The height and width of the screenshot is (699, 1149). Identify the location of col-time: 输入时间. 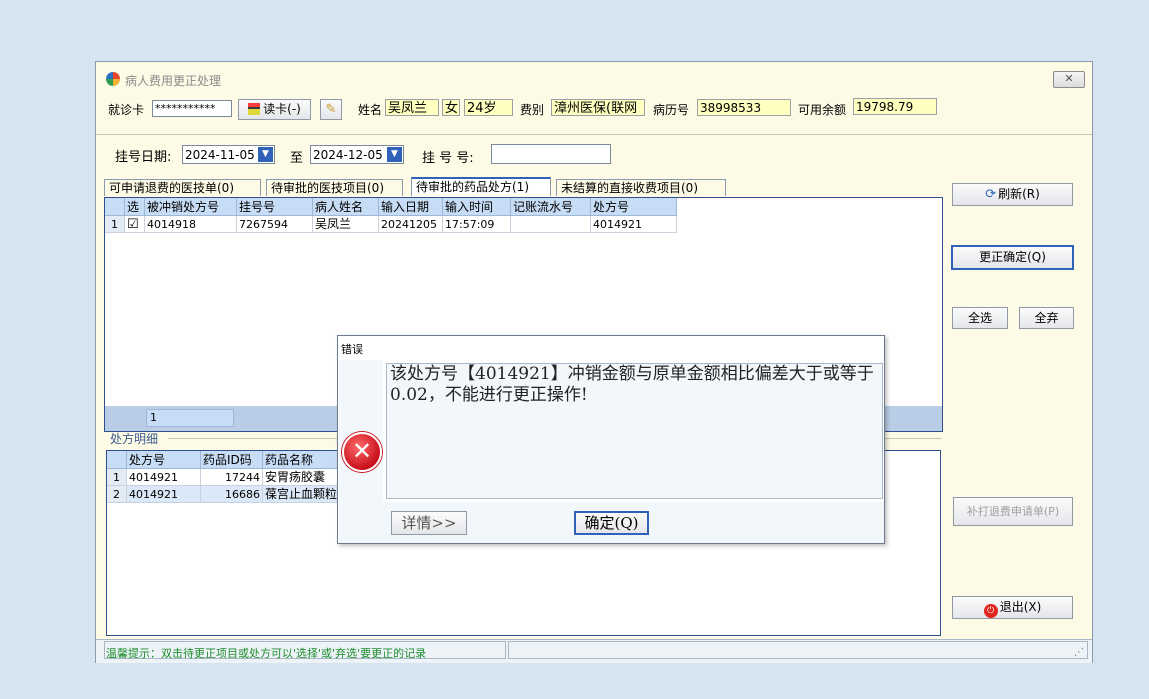
(477, 207).